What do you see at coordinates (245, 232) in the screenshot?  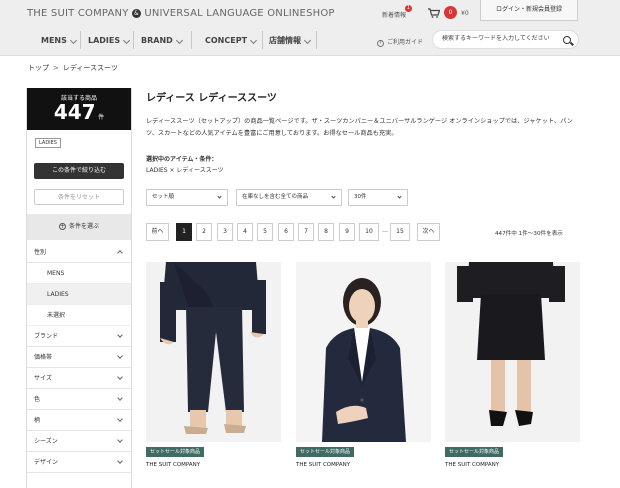 I see `pager-page: 4` at bounding box center [245, 232].